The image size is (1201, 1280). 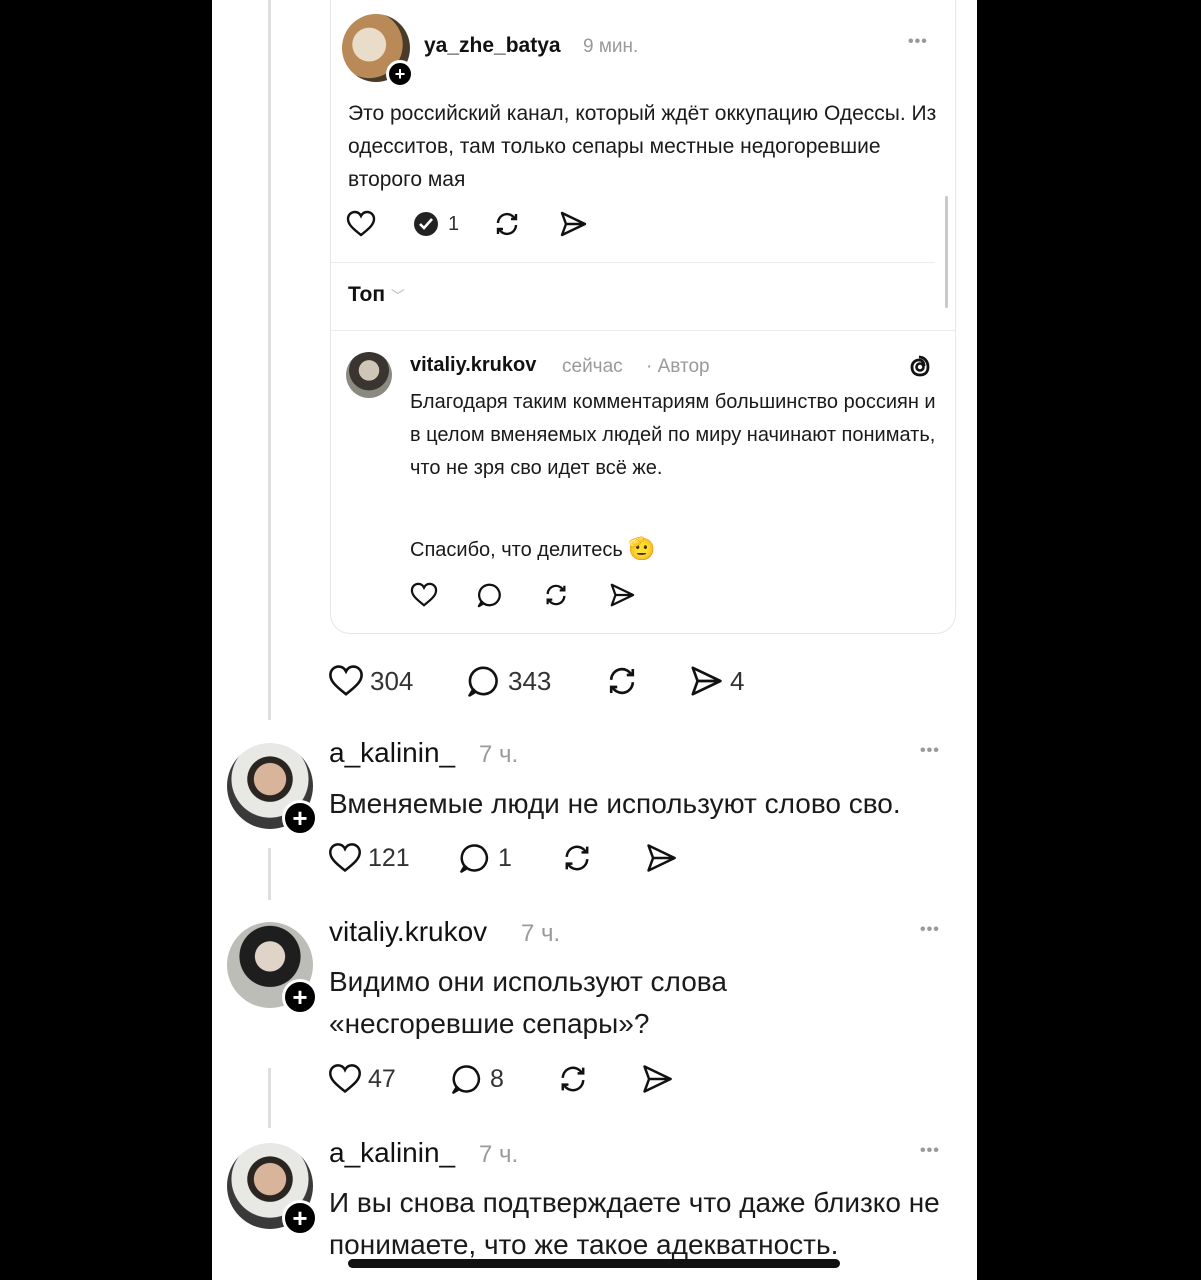 What do you see at coordinates (594, 1263) in the screenshot?
I see `home-indicator` at bounding box center [594, 1263].